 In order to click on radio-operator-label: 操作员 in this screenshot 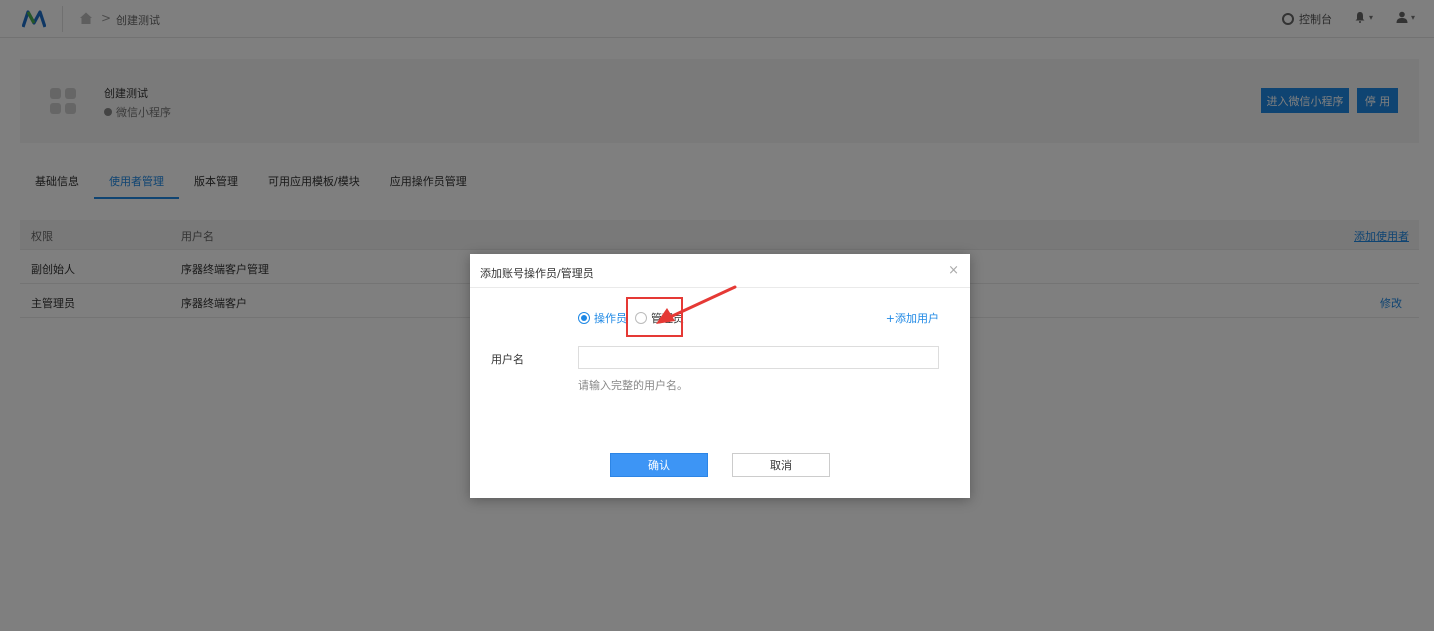, I will do `click(610, 318)`.